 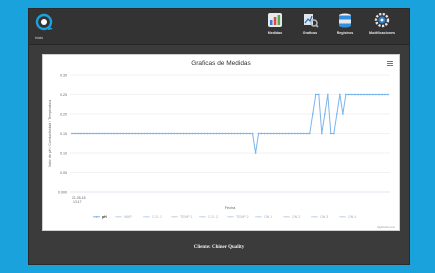 I want to click on legend-item: NMP, so click(x=128, y=217).